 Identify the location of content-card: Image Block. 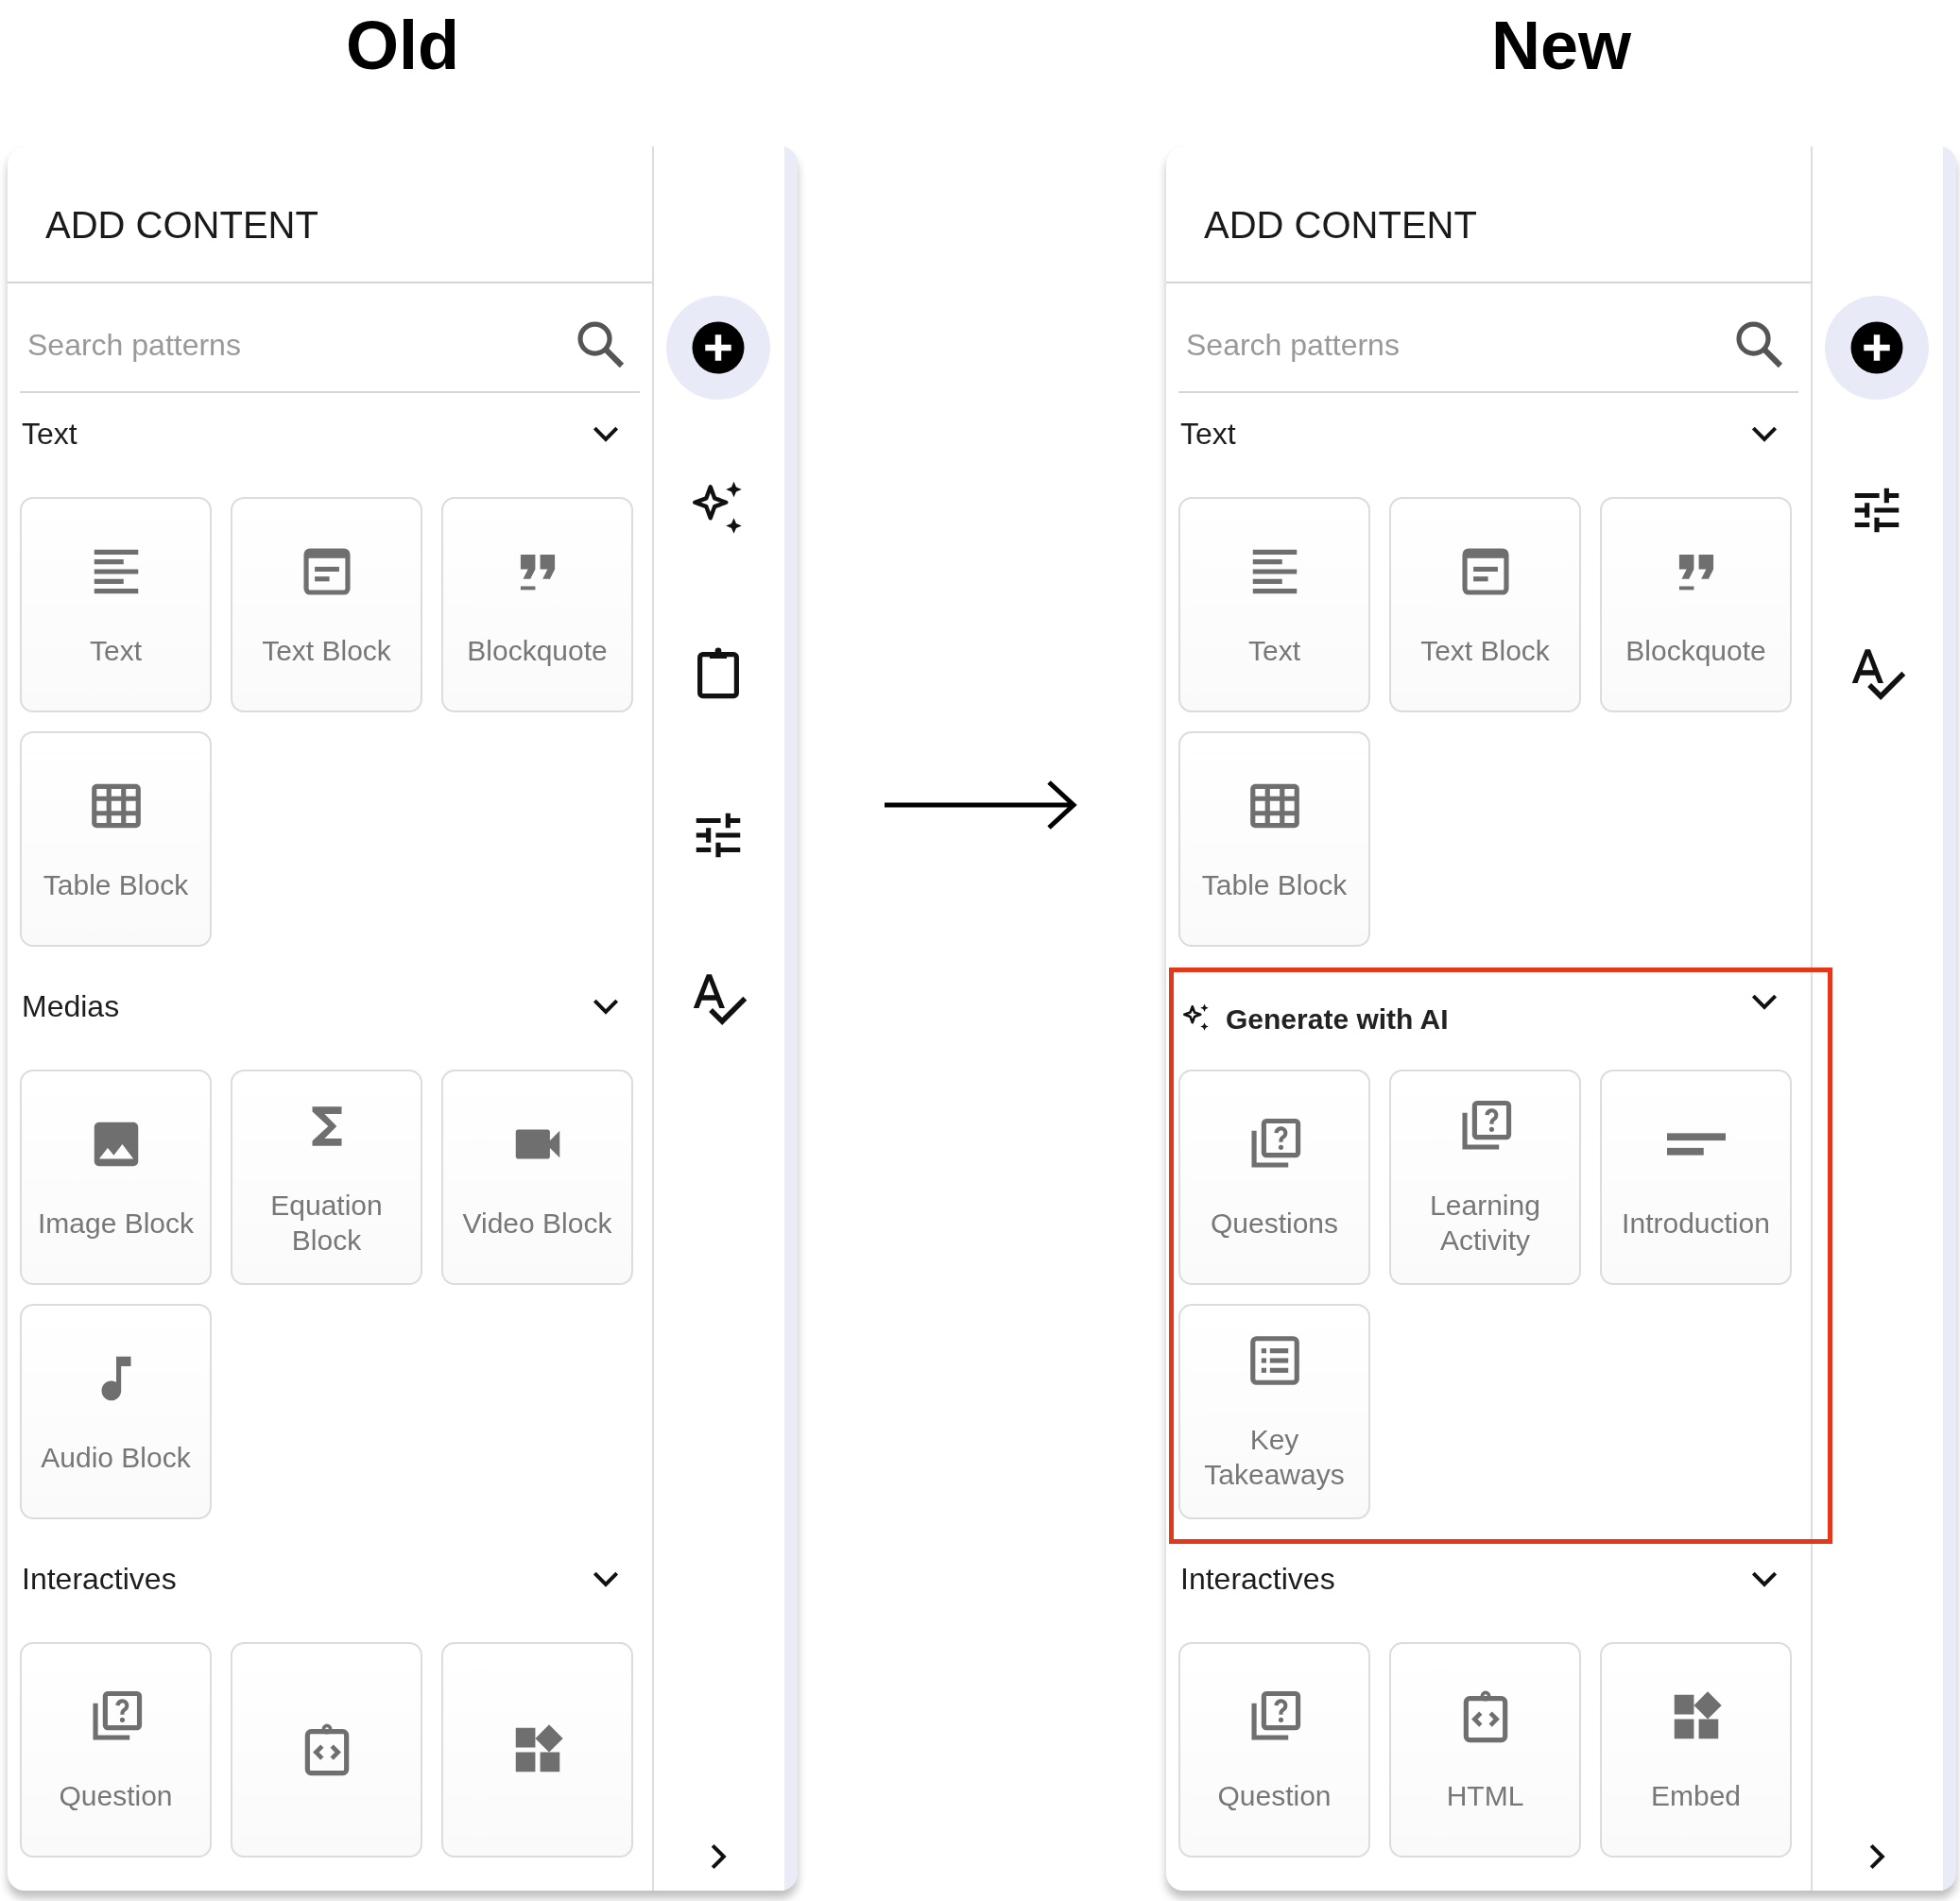
(116, 1177).